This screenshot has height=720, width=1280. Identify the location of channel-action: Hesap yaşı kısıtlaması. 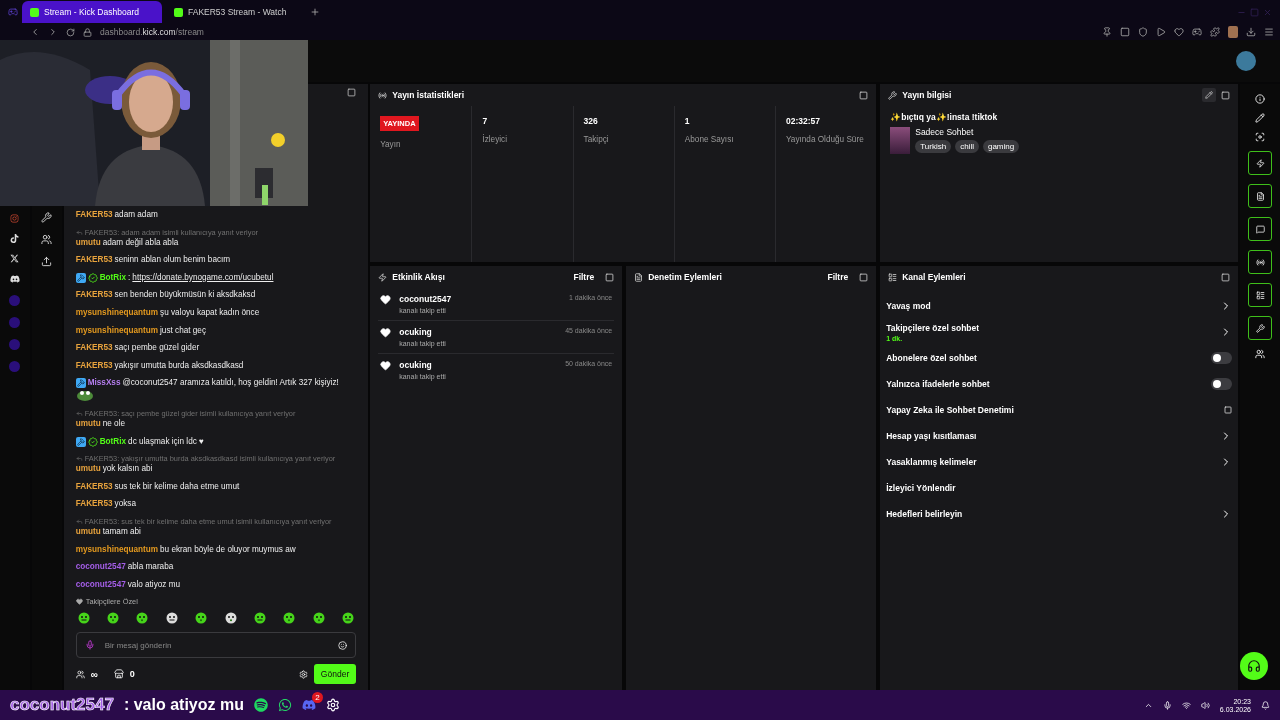
(1059, 436).